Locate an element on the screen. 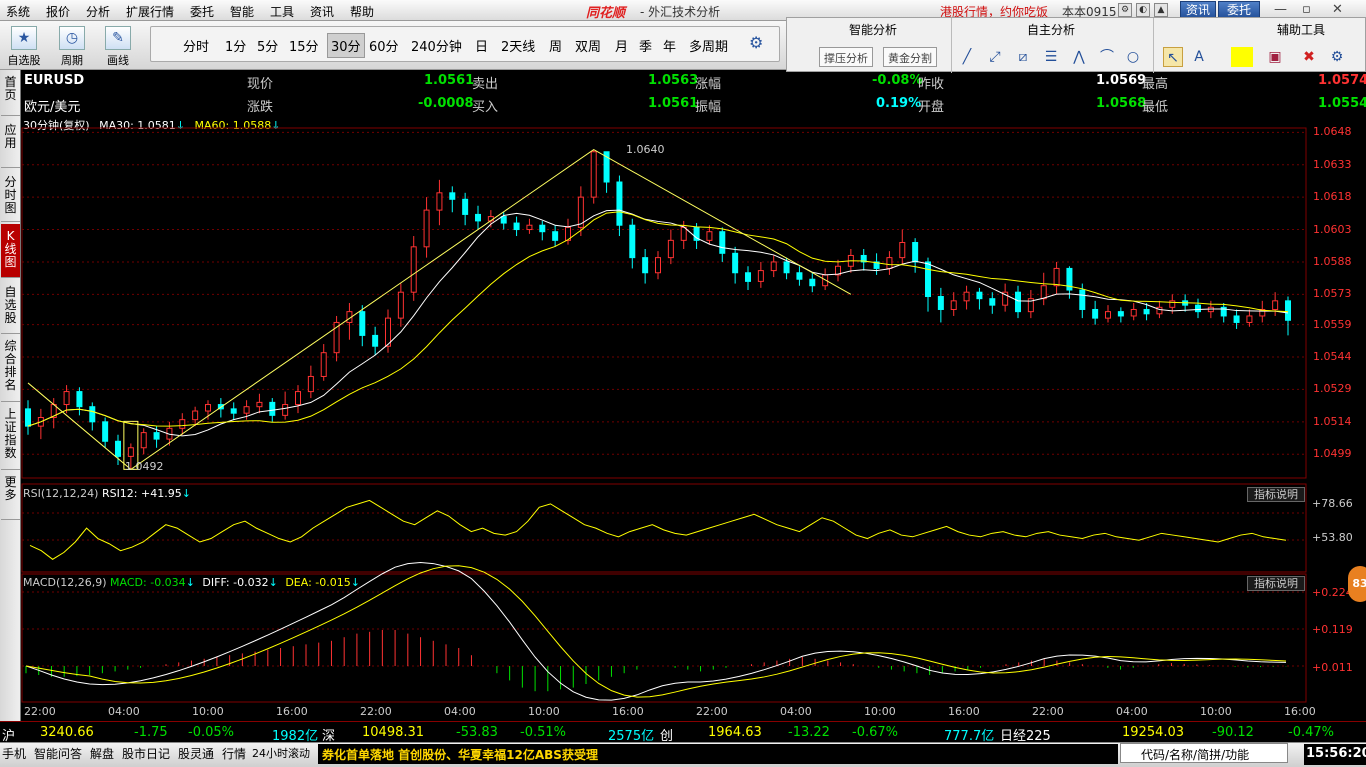  low-price: 1.0554 is located at coordinates (1342, 103).